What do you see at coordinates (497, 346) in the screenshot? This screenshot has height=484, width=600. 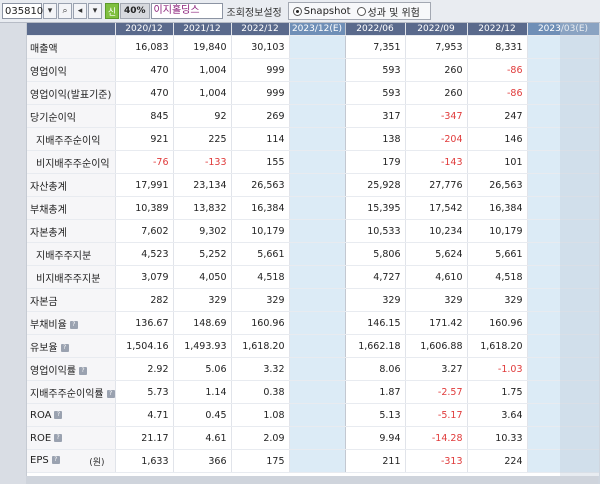 I see `table-cell: 1,618.20` at bounding box center [497, 346].